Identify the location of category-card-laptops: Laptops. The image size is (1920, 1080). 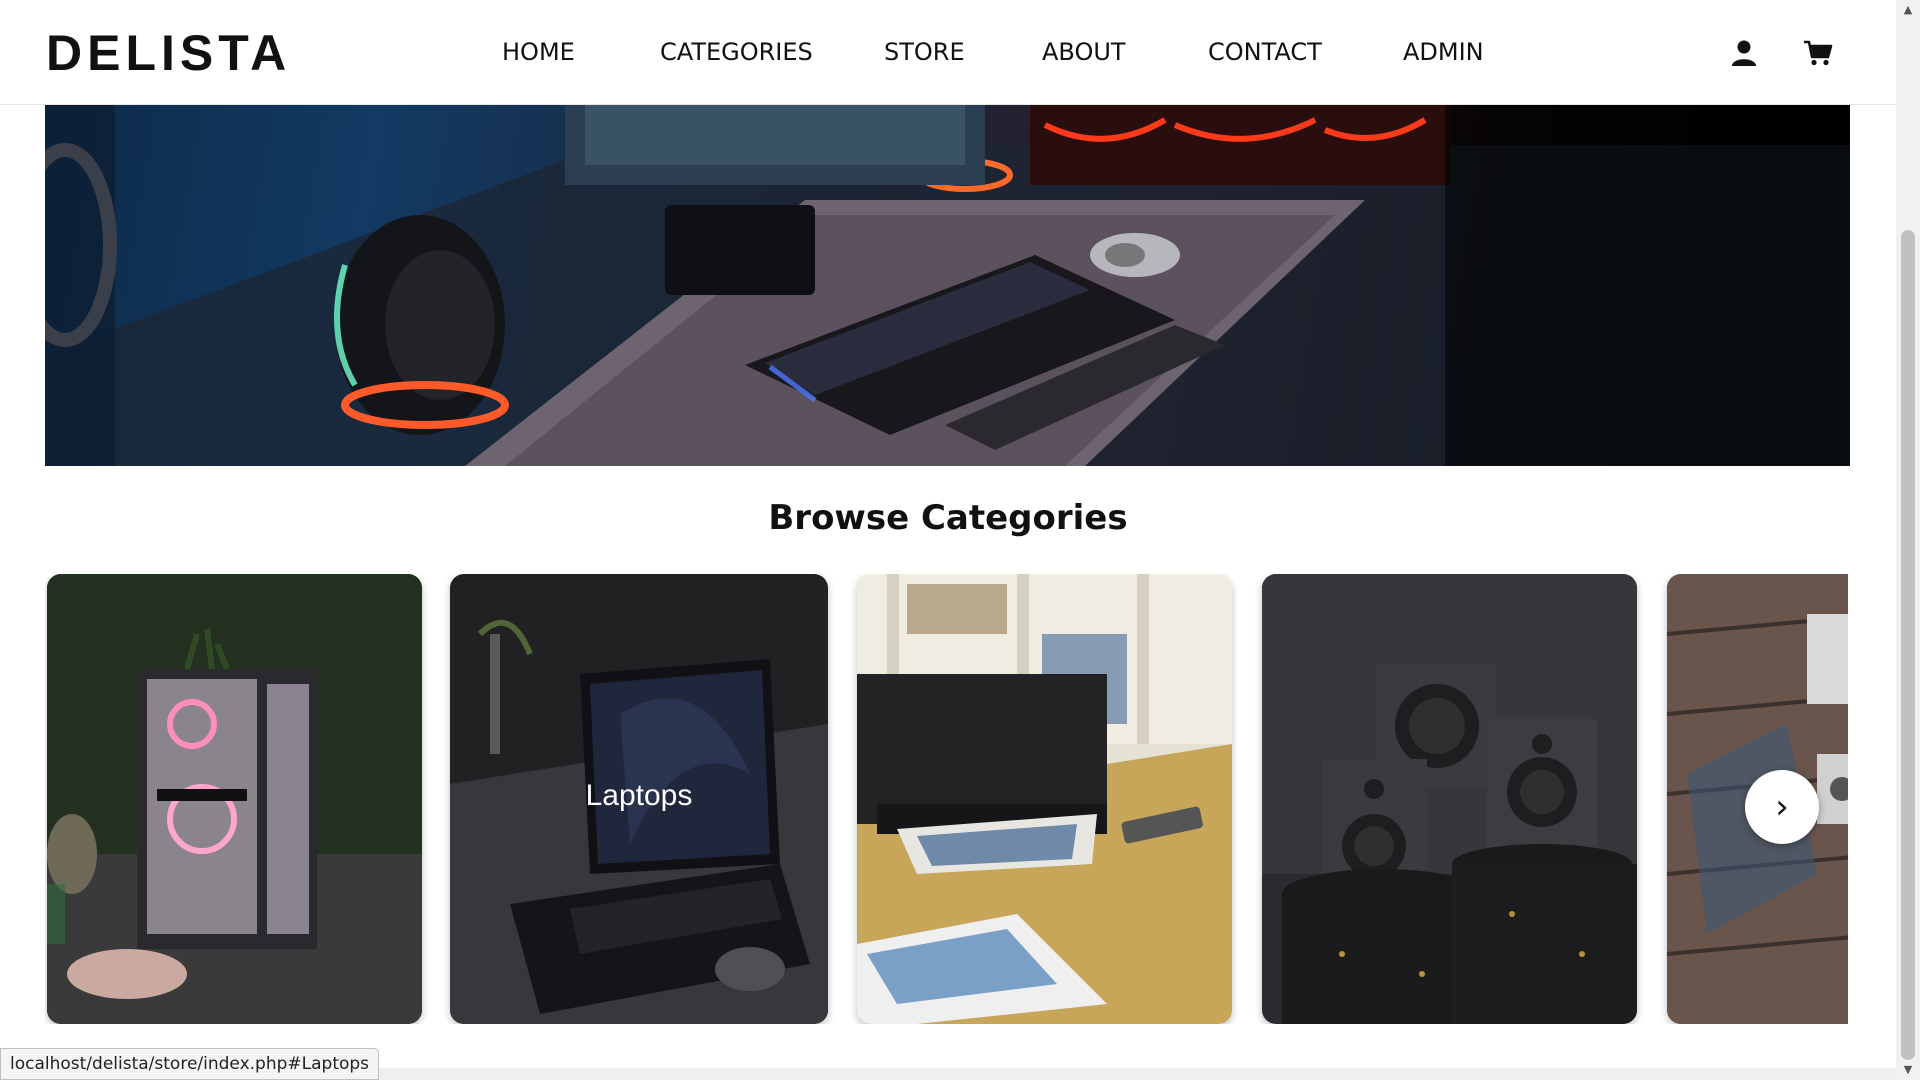
(639, 799).